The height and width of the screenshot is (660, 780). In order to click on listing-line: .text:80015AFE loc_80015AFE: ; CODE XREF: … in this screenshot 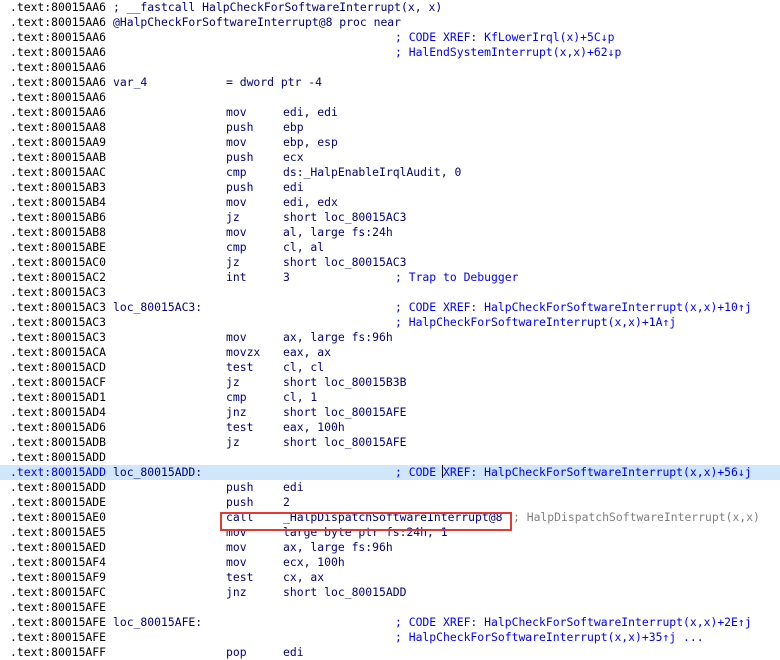, I will do `click(390, 622)`.